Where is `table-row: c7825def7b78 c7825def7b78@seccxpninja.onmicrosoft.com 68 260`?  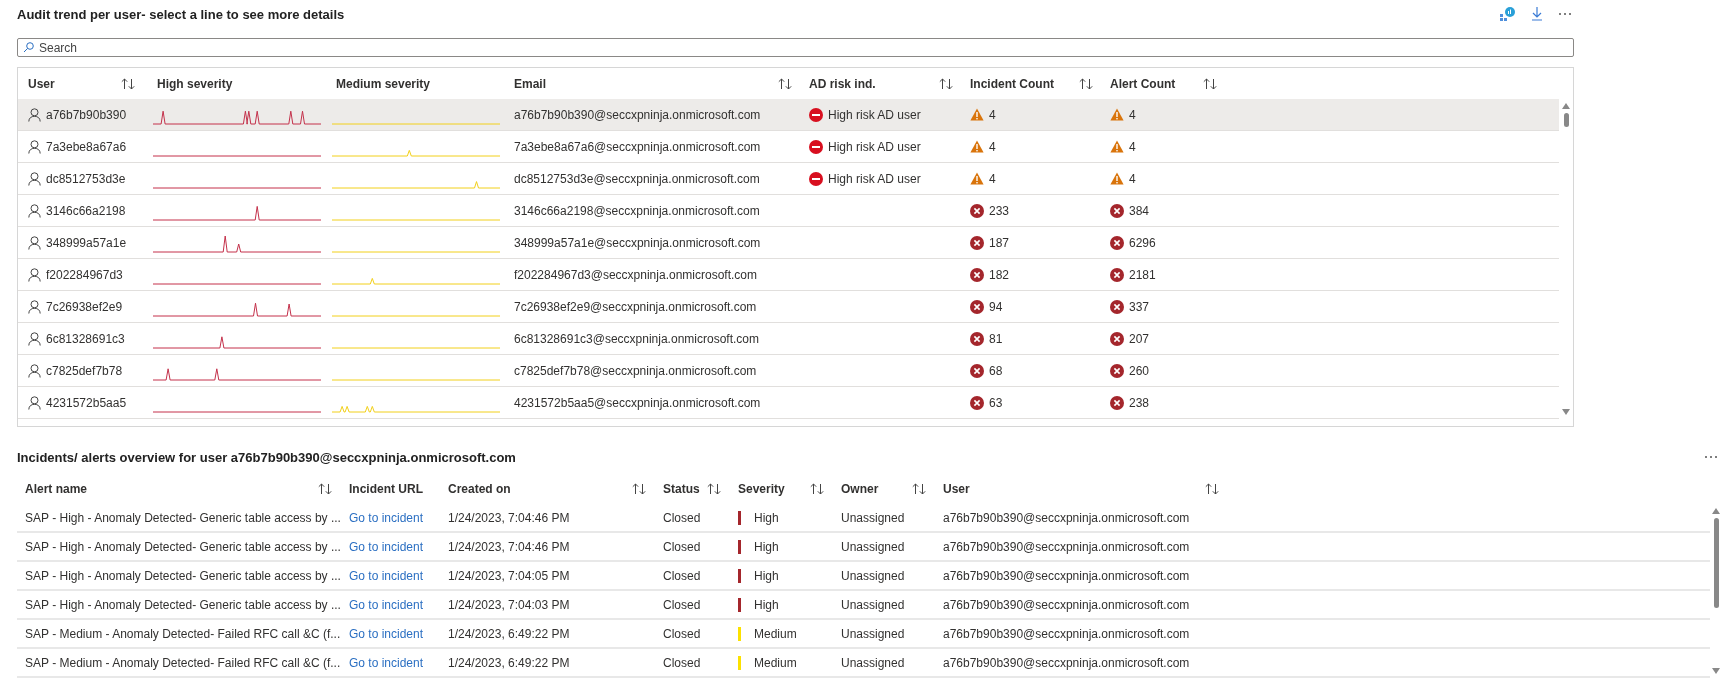 table-row: c7825def7b78 c7825def7b78@seccxpninja.onmicrosoft.com 68 260 is located at coordinates (788, 371).